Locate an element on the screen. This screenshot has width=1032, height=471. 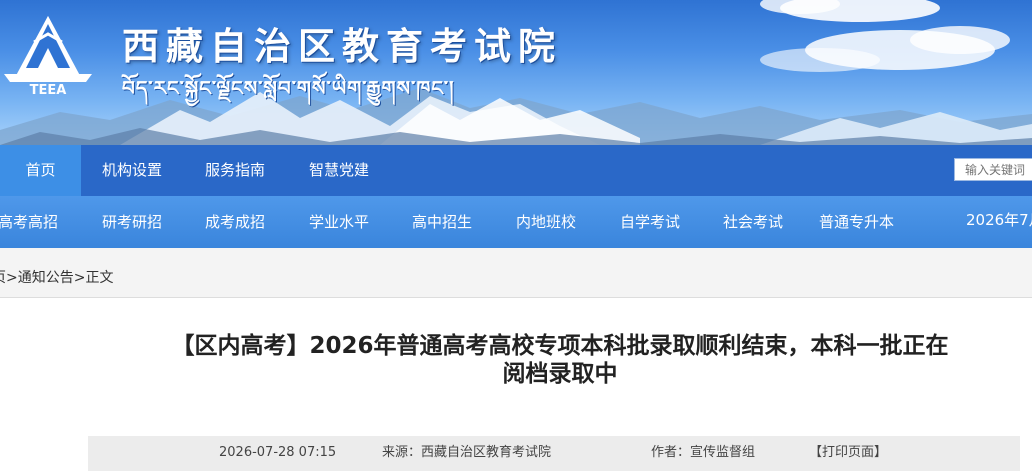
subnav-item-upgrade: 普通专升本 is located at coordinates (856, 222).